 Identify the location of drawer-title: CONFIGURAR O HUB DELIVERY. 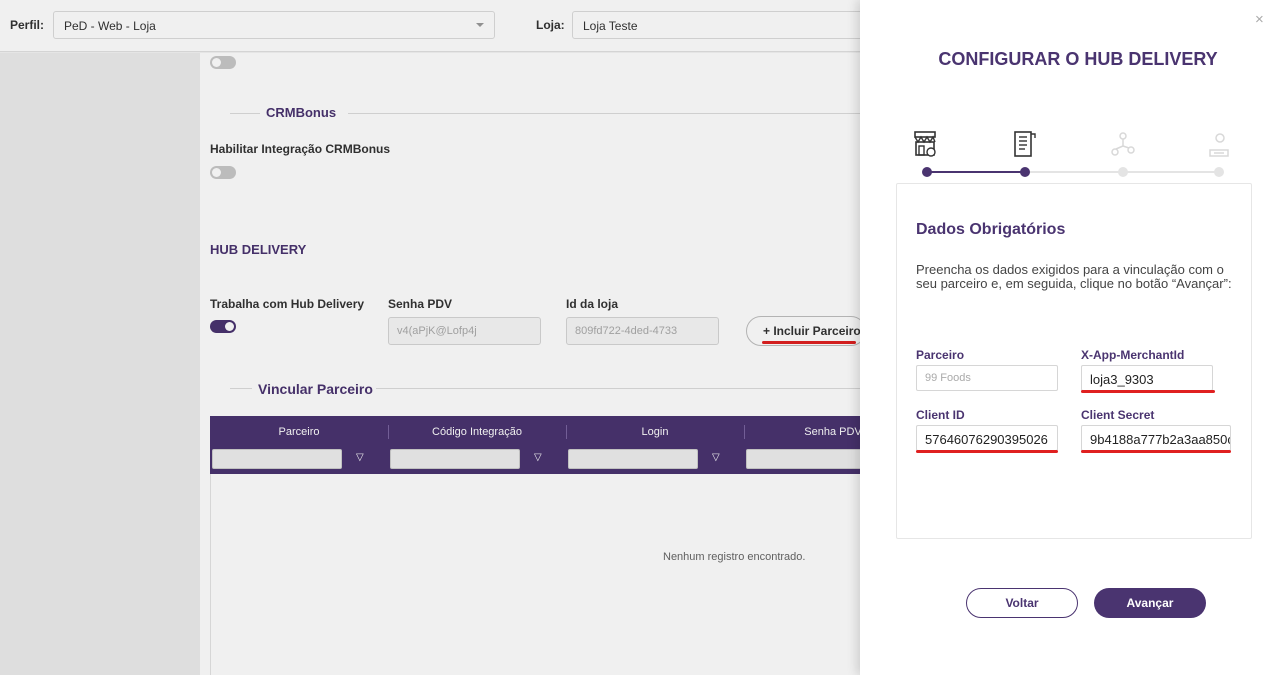
(1078, 59).